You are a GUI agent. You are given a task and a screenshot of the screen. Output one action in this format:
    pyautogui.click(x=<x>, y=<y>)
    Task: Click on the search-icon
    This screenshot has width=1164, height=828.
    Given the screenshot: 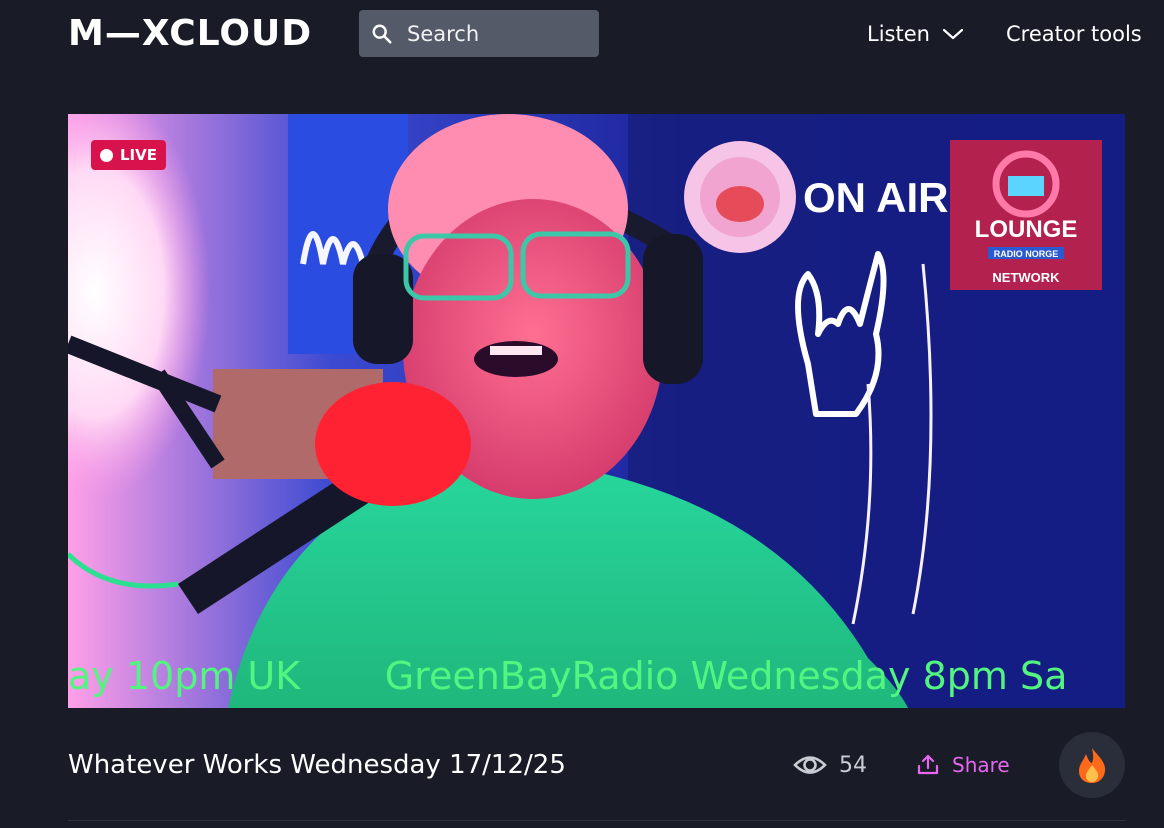 What is the action you would take?
    pyautogui.click(x=382, y=34)
    